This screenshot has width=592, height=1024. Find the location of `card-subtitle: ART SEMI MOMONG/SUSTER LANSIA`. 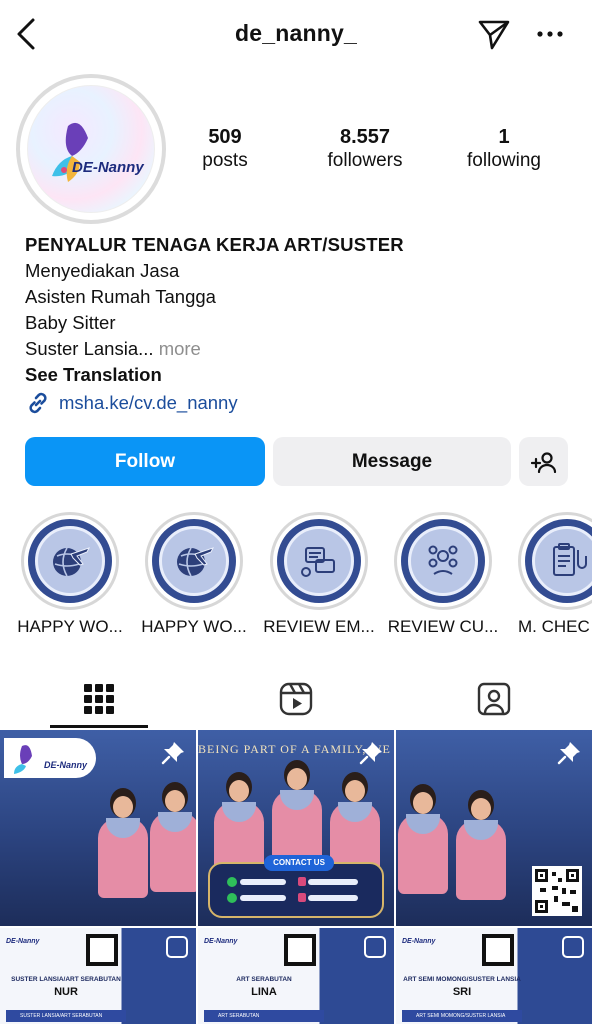

card-subtitle: ART SEMI MOMONG/SUSTER LANSIA is located at coordinates (462, 1016).